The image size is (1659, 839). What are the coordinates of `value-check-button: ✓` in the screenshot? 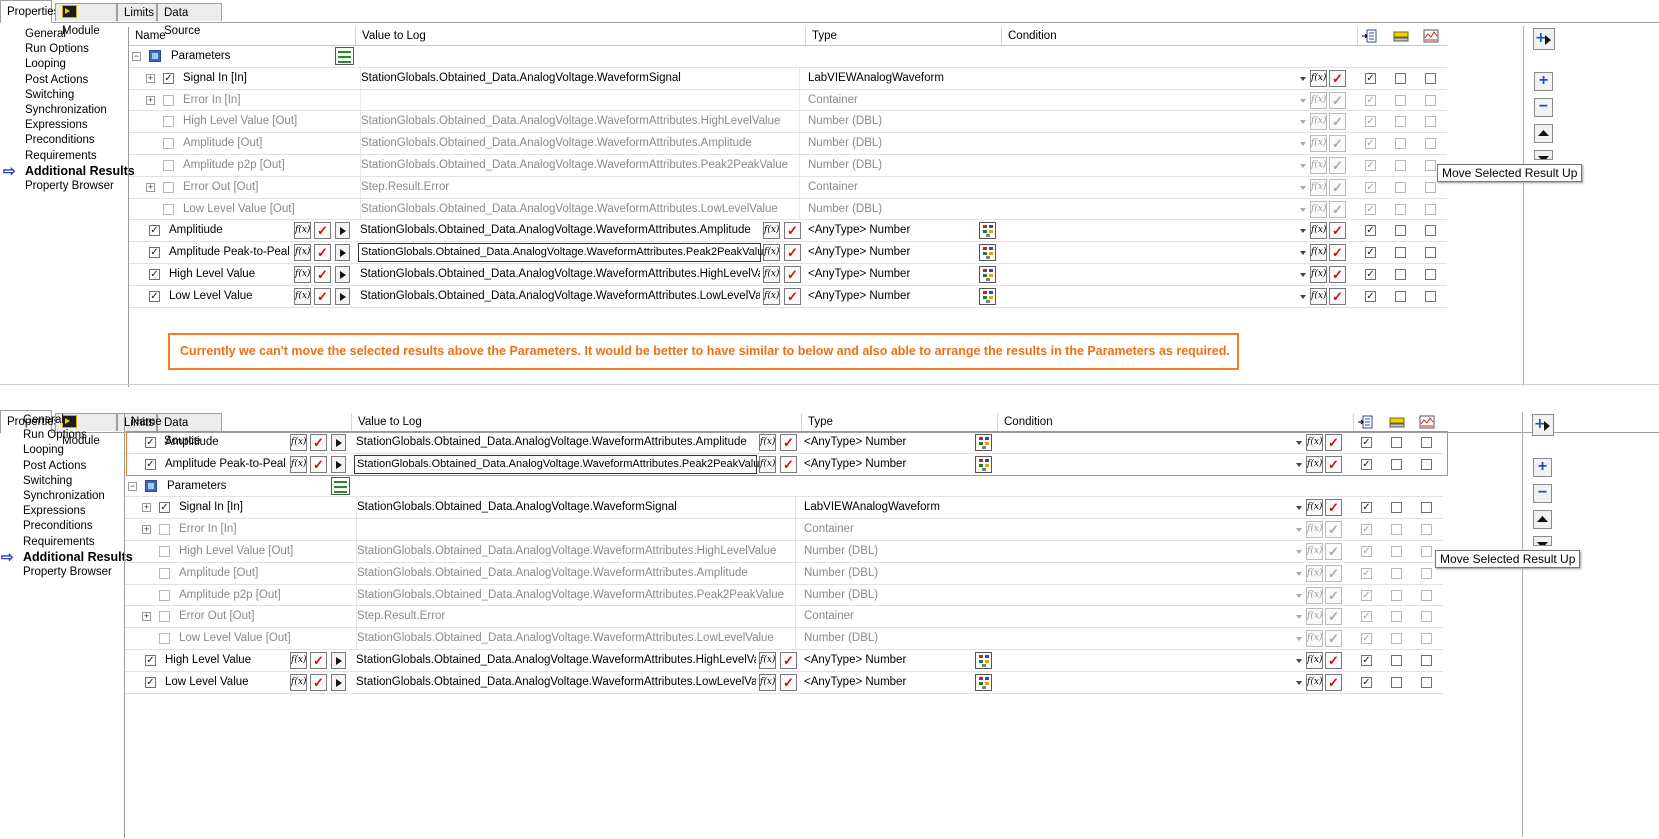 It's located at (788, 682).